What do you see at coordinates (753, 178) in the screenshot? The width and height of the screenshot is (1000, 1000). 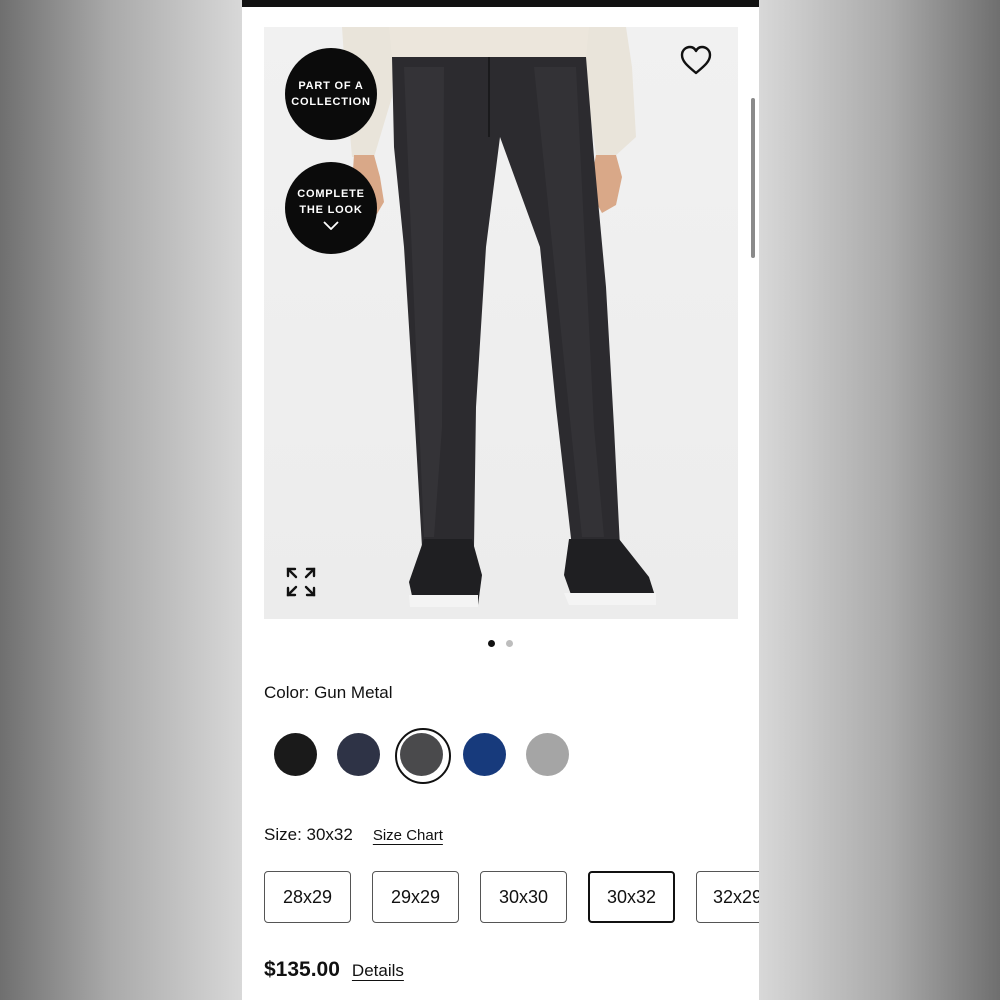 I see `scrollbar` at bounding box center [753, 178].